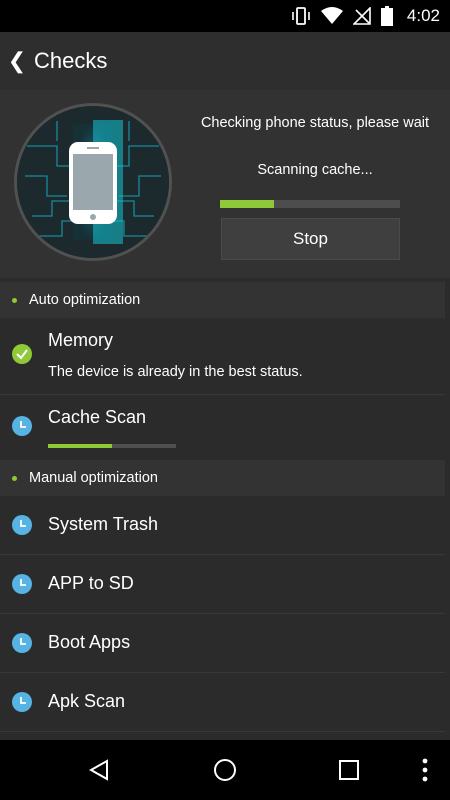  Describe the element at coordinates (81, 340) in the screenshot. I see `item-label: Memory` at that location.